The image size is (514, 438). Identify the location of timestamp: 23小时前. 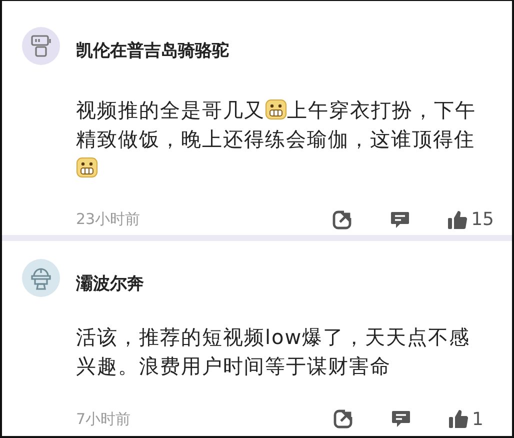
(109, 219).